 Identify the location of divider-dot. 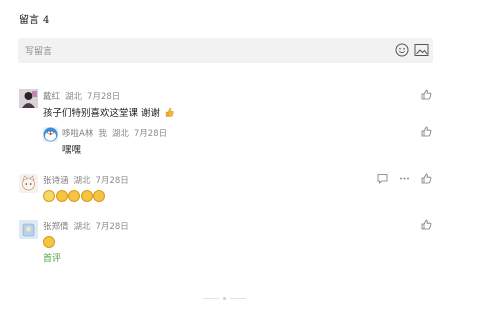
(224, 298).